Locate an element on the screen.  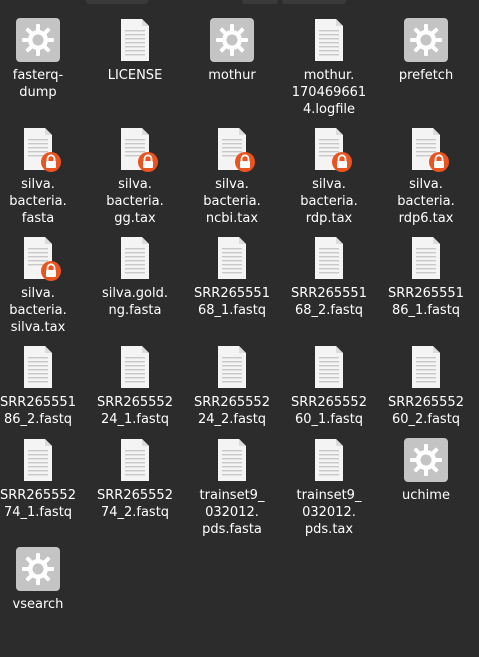
file-name-label: mothur is located at coordinates (232, 75).